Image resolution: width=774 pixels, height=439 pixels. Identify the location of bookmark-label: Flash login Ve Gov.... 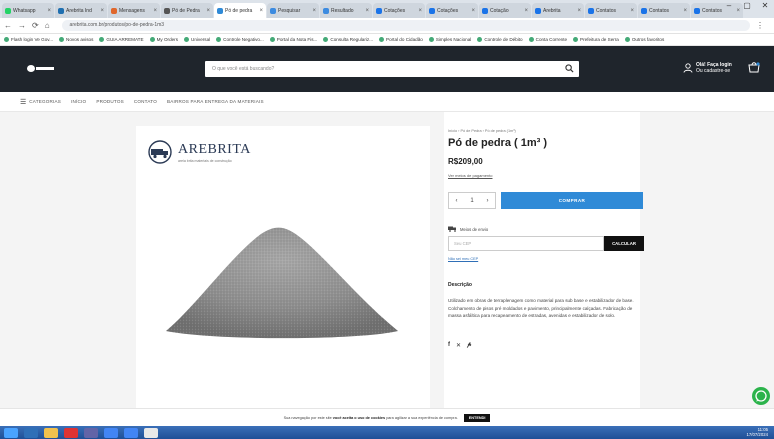
(32, 39).